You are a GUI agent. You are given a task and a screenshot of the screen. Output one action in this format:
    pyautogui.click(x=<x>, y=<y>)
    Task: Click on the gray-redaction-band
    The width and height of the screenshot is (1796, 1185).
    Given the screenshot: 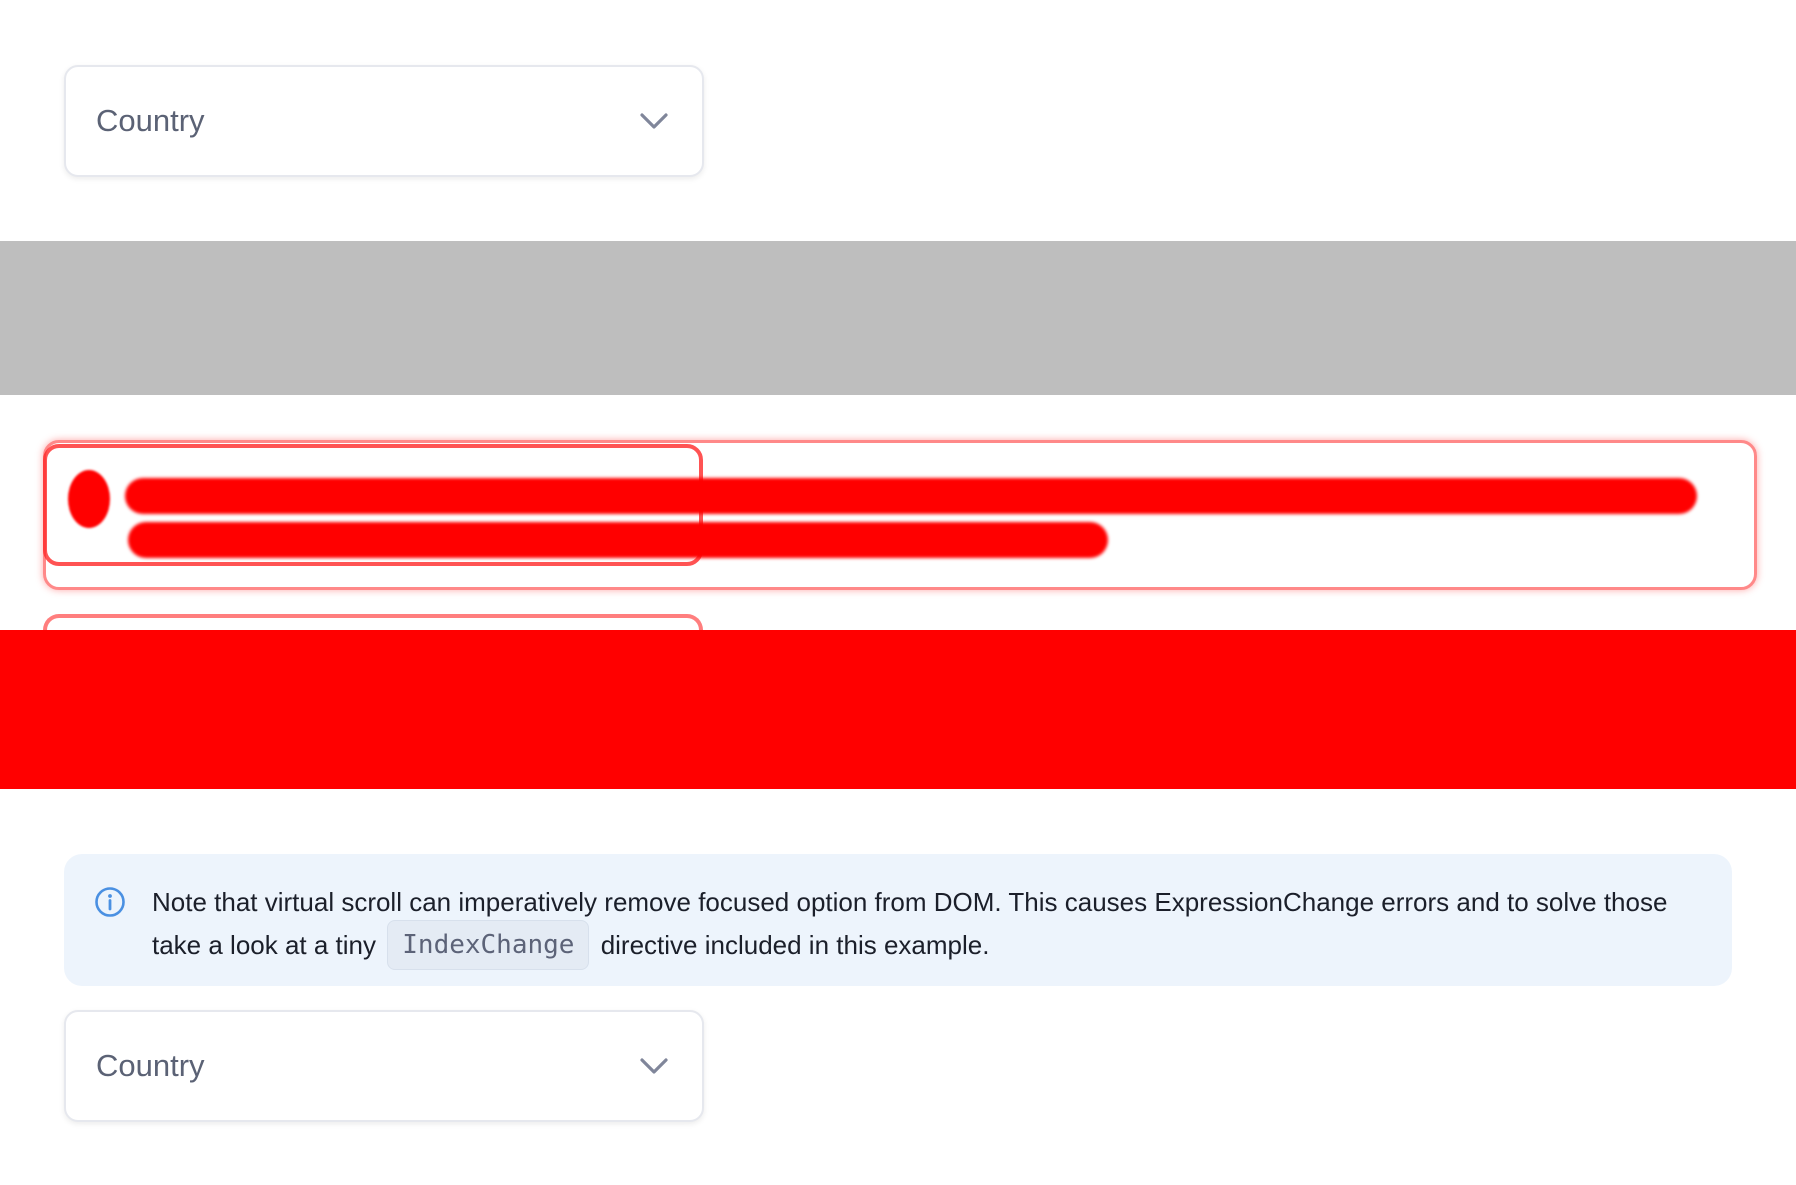 What is the action you would take?
    pyautogui.click(x=898, y=318)
    